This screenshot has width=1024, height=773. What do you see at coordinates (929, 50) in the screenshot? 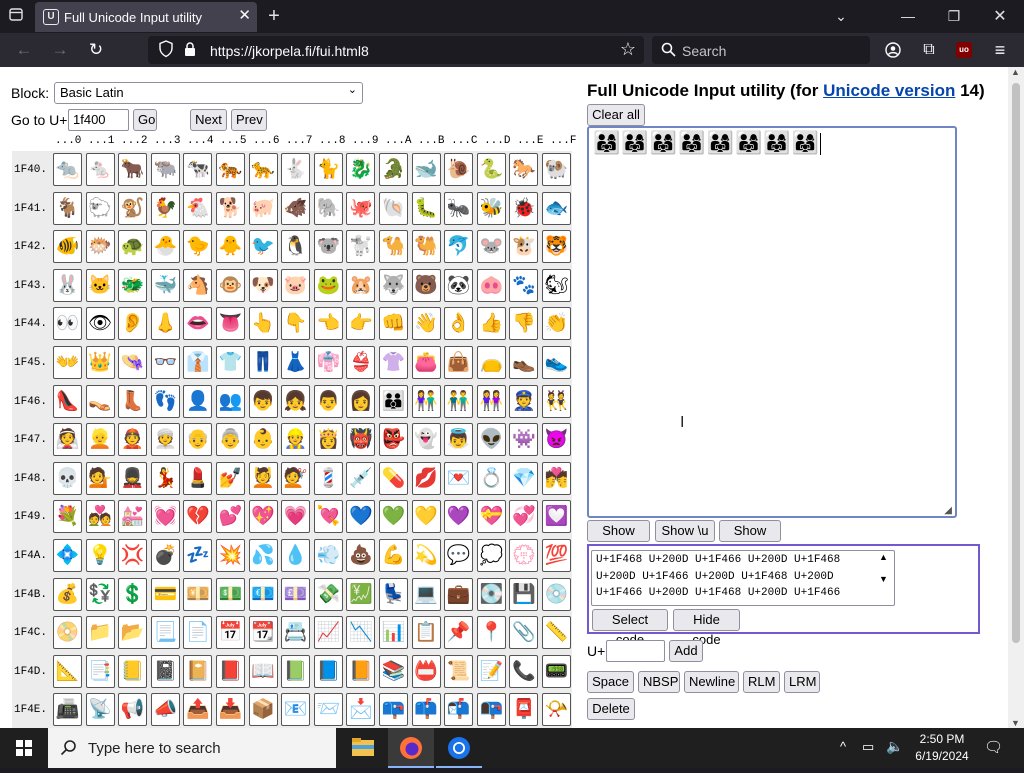
I see `extensions-icon: ⧉` at bounding box center [929, 50].